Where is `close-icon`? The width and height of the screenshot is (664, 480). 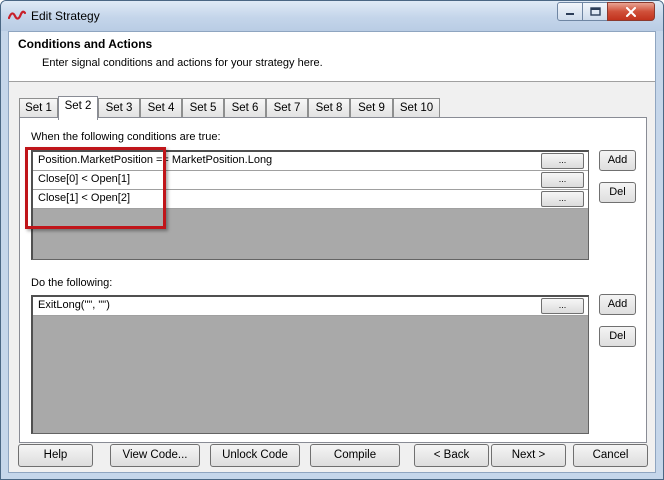 close-icon is located at coordinates (631, 11).